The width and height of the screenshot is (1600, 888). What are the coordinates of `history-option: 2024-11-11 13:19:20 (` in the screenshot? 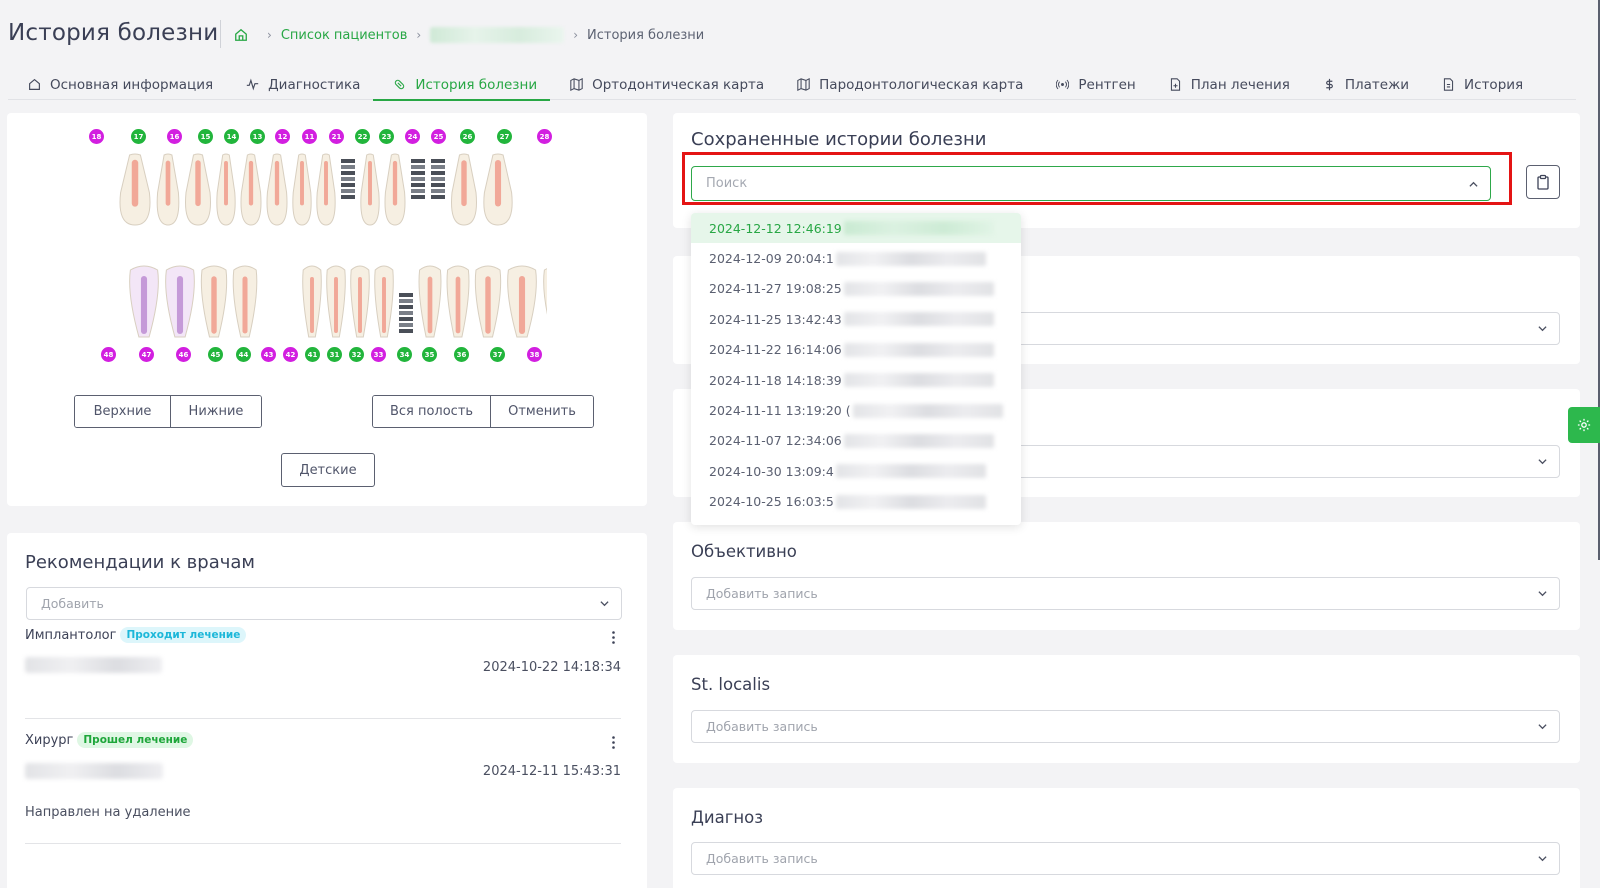 It's located at (856, 410).